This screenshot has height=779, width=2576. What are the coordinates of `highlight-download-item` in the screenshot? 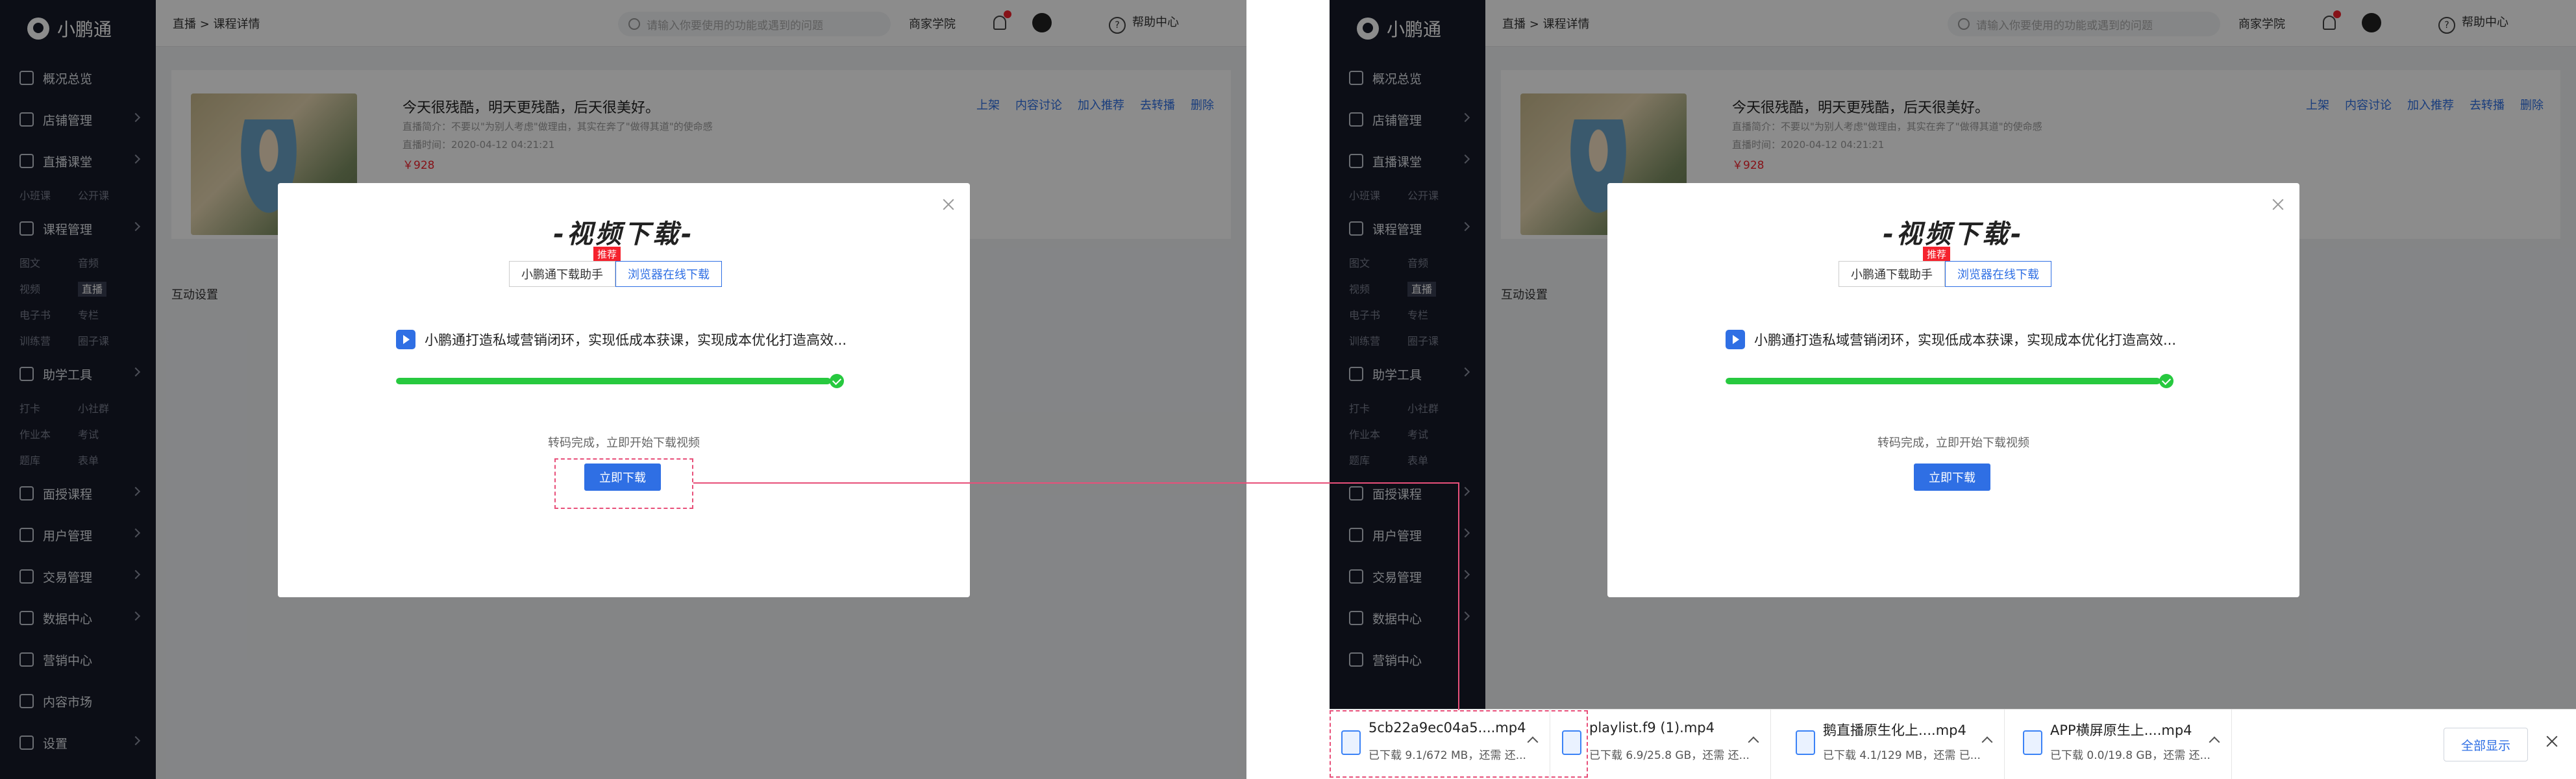 It's located at (1459, 744).